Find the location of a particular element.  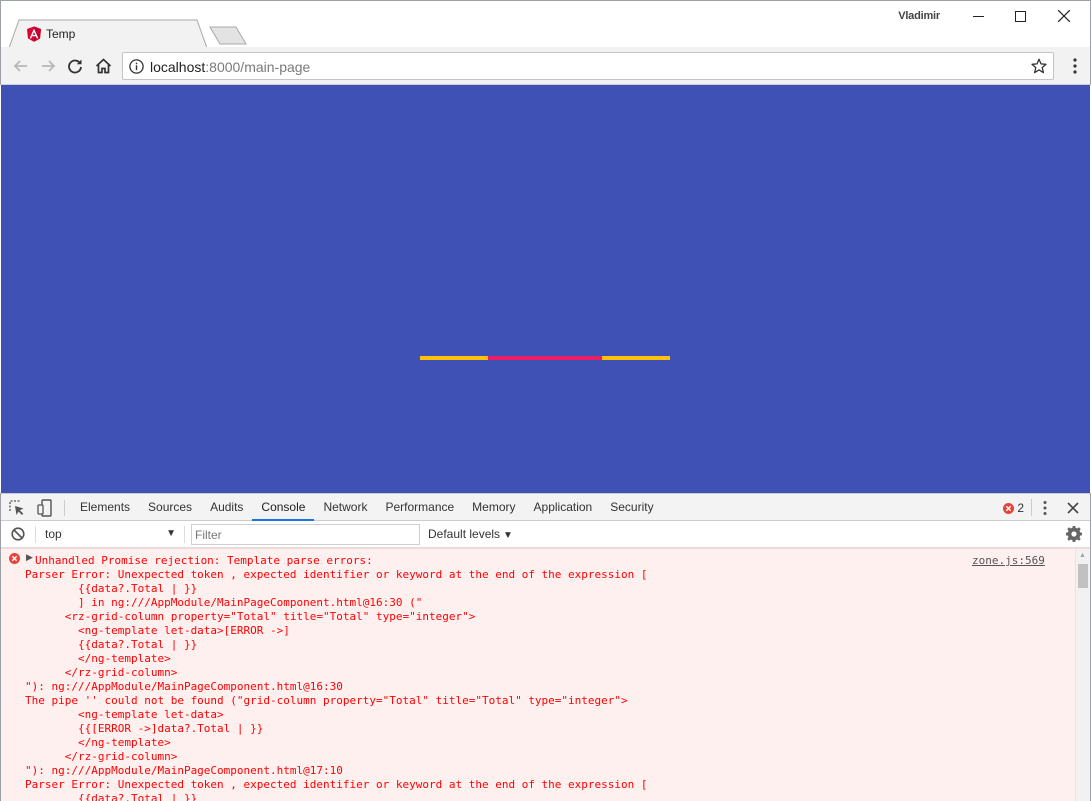

info-icon is located at coordinates (136, 66).